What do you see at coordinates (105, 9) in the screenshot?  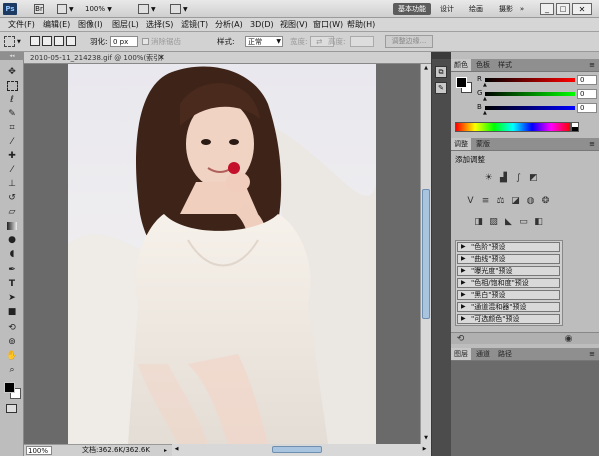 I see `zoom-level-dropdown: 100% ▼` at bounding box center [105, 9].